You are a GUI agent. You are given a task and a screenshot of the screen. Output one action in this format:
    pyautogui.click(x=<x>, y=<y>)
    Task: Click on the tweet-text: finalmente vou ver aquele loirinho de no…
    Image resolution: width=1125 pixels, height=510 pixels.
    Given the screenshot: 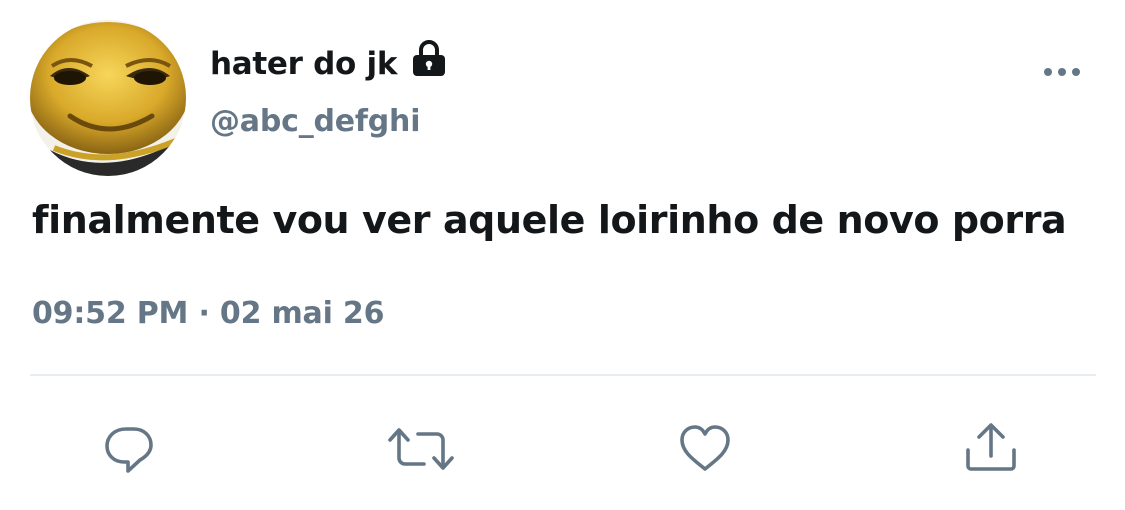 What is the action you would take?
    pyautogui.click(x=549, y=220)
    